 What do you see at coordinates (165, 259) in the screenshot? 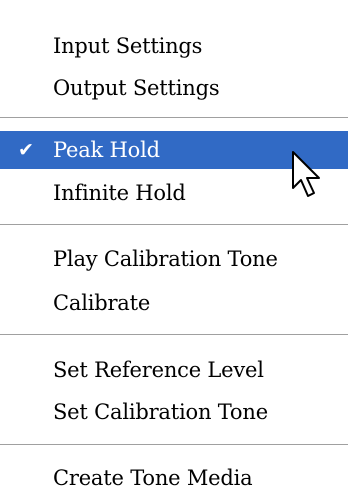
I see `menu-item-label: Play Calibration Tone` at bounding box center [165, 259].